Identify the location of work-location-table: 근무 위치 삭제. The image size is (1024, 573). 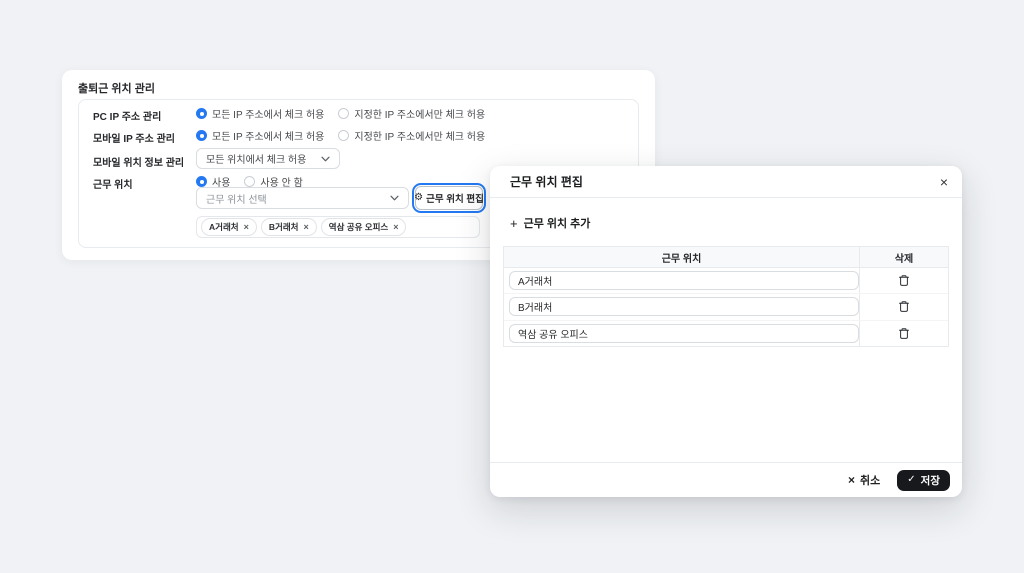
(726, 296).